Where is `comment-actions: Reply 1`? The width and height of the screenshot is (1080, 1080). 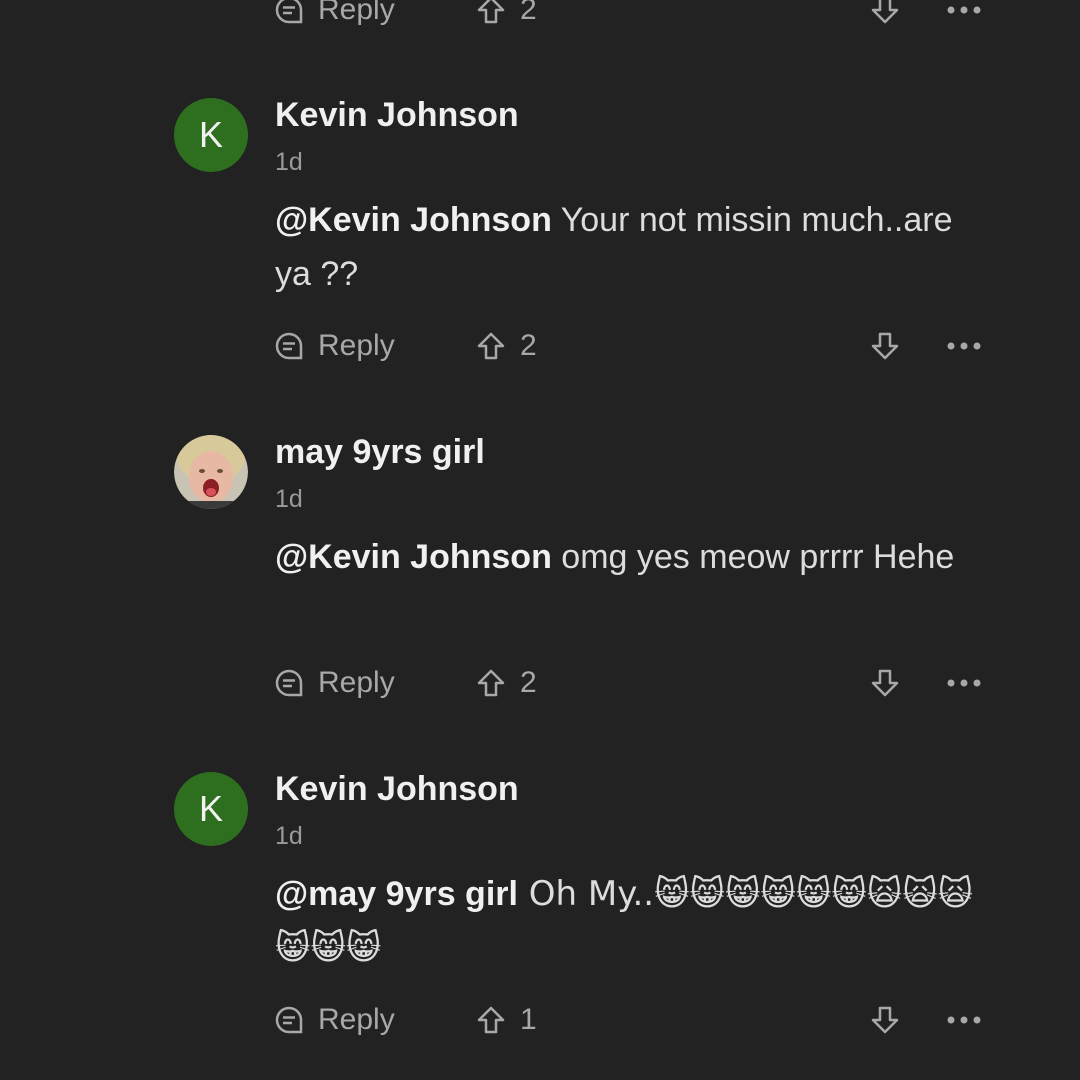
comment-actions: Reply 1 is located at coordinates (632, 1020).